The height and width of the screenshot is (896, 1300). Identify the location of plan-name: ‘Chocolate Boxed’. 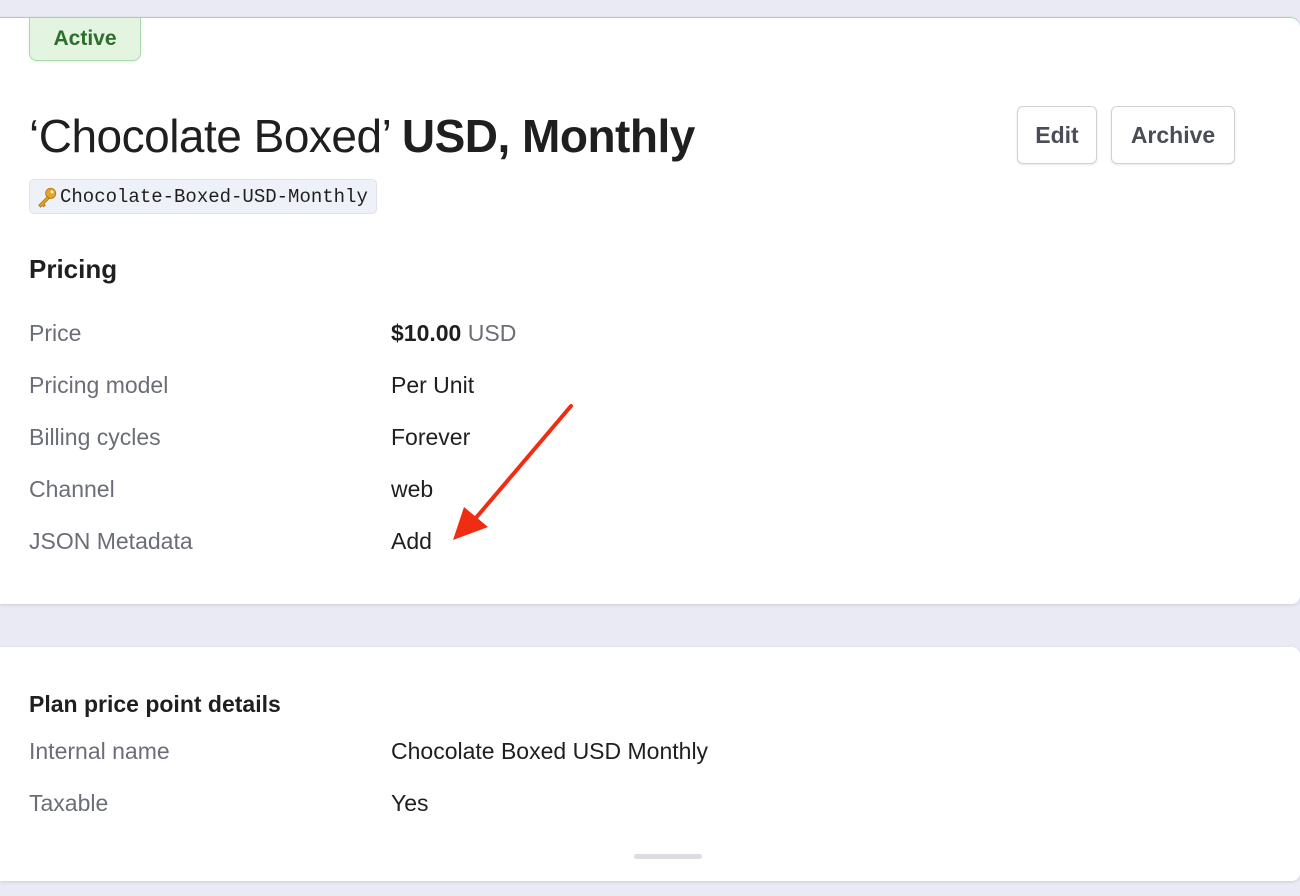
(209, 136).